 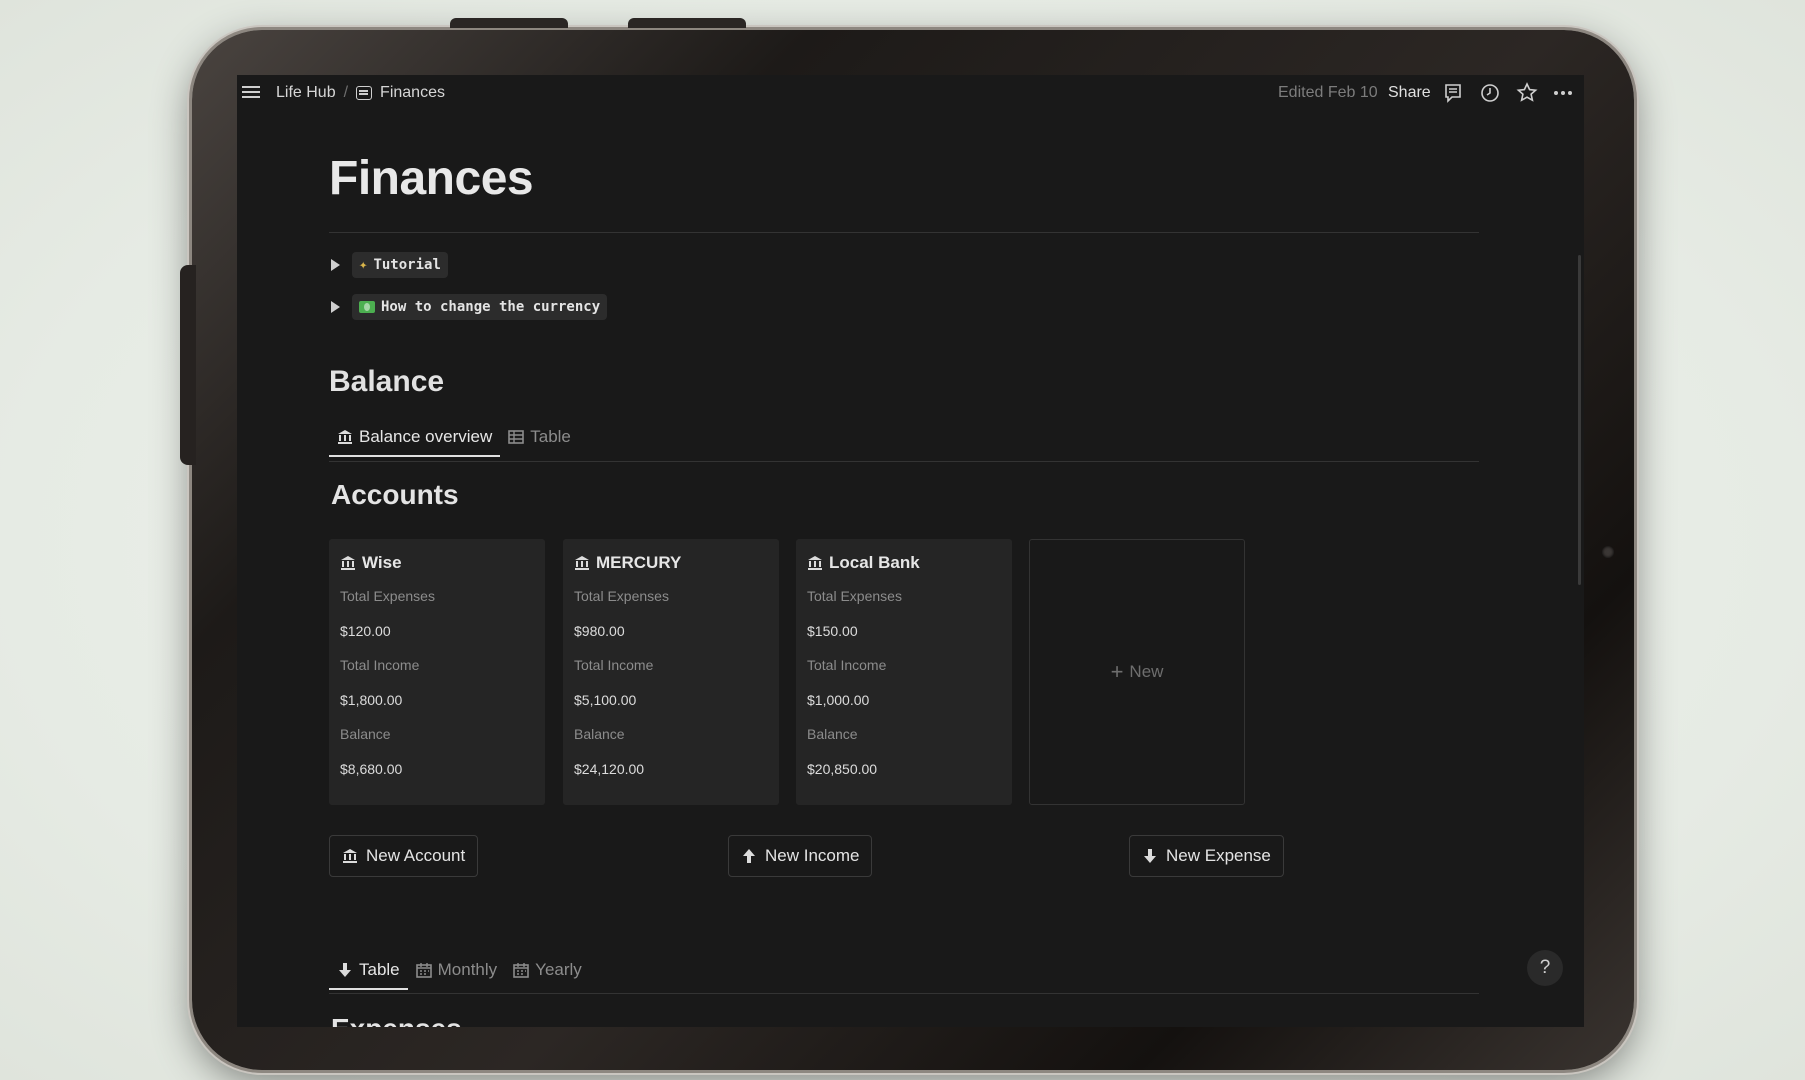 I want to click on menu-icon, so click(x=251, y=93).